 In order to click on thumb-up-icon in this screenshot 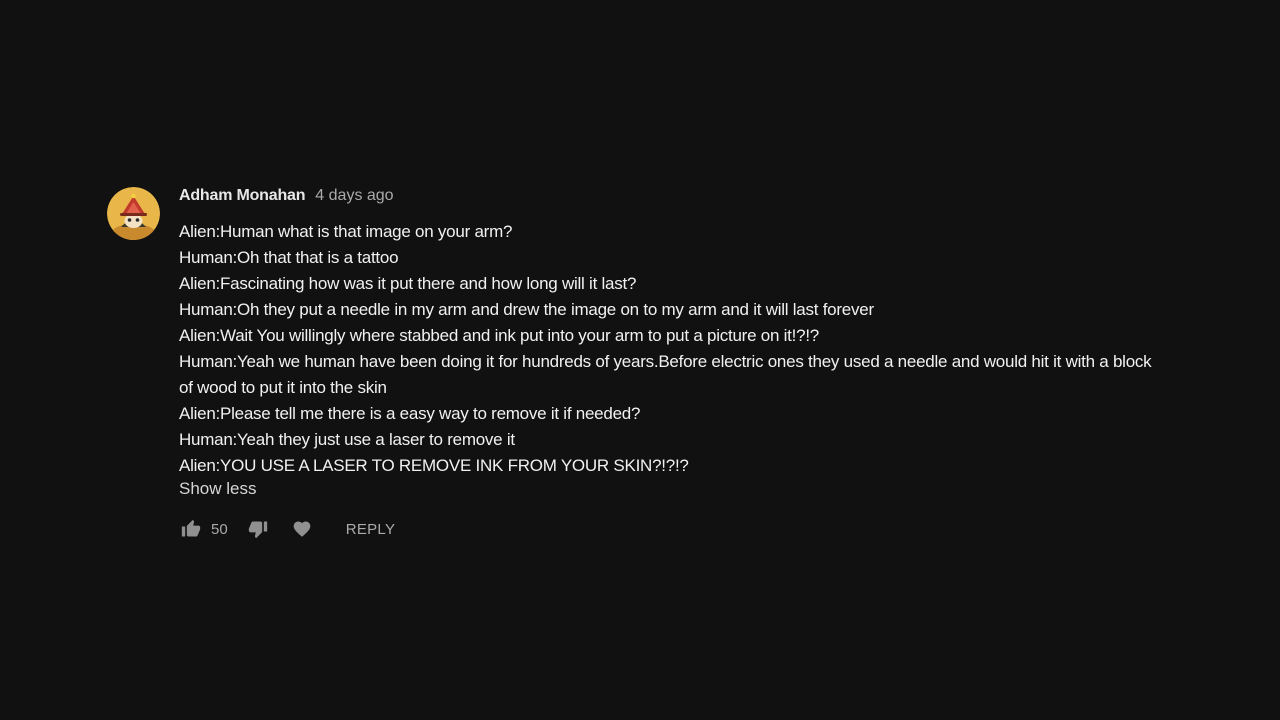, I will do `click(191, 528)`.